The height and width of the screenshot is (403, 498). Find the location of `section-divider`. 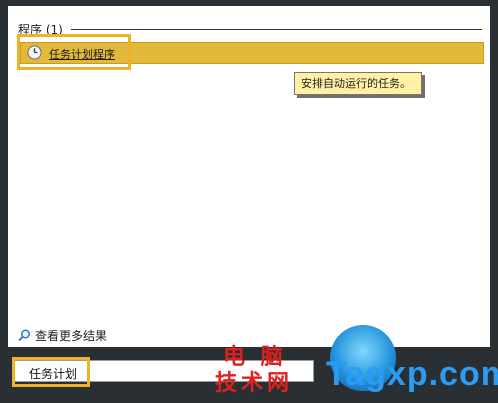

section-divider is located at coordinates (276, 29).